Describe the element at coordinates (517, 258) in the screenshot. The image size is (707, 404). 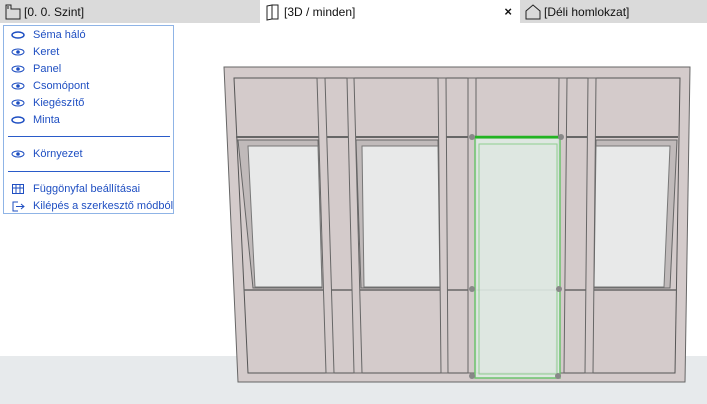
I see `selected-panel` at that location.